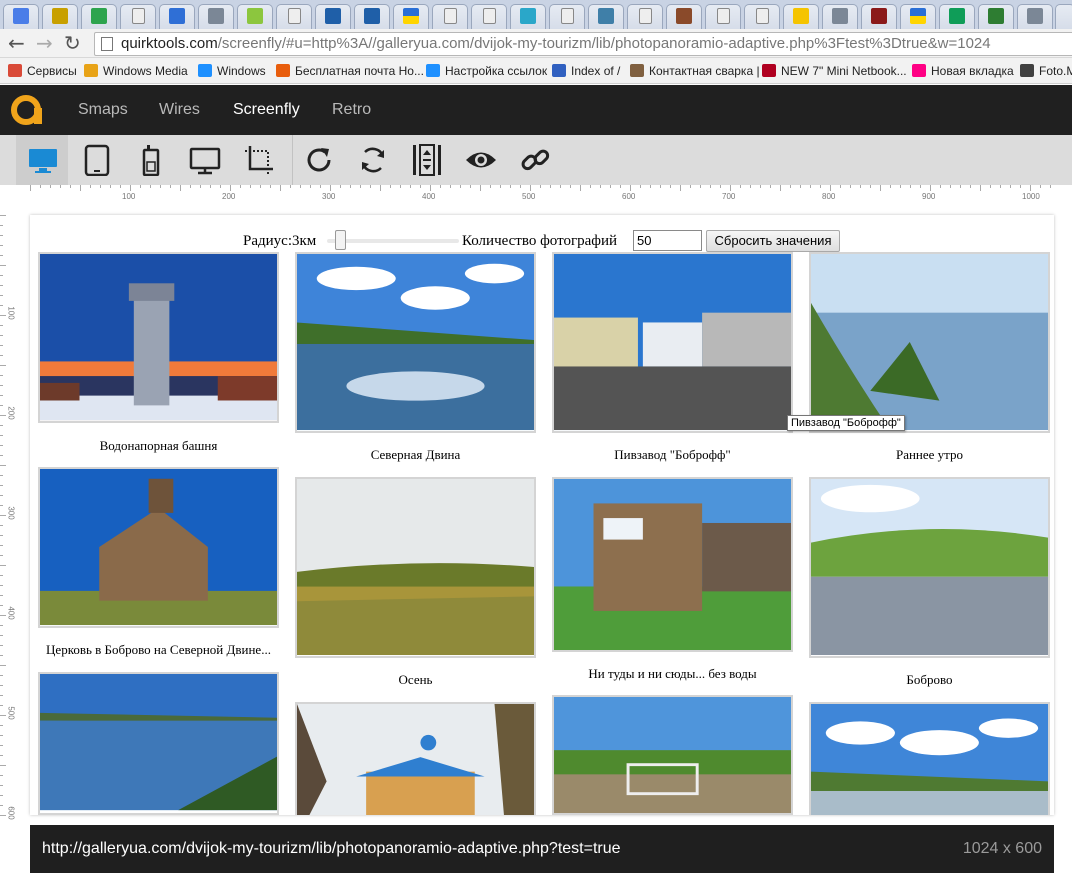 This screenshot has width=1072, height=888. What do you see at coordinates (179, 110) in the screenshot?
I see `nav-wires: Wires` at bounding box center [179, 110].